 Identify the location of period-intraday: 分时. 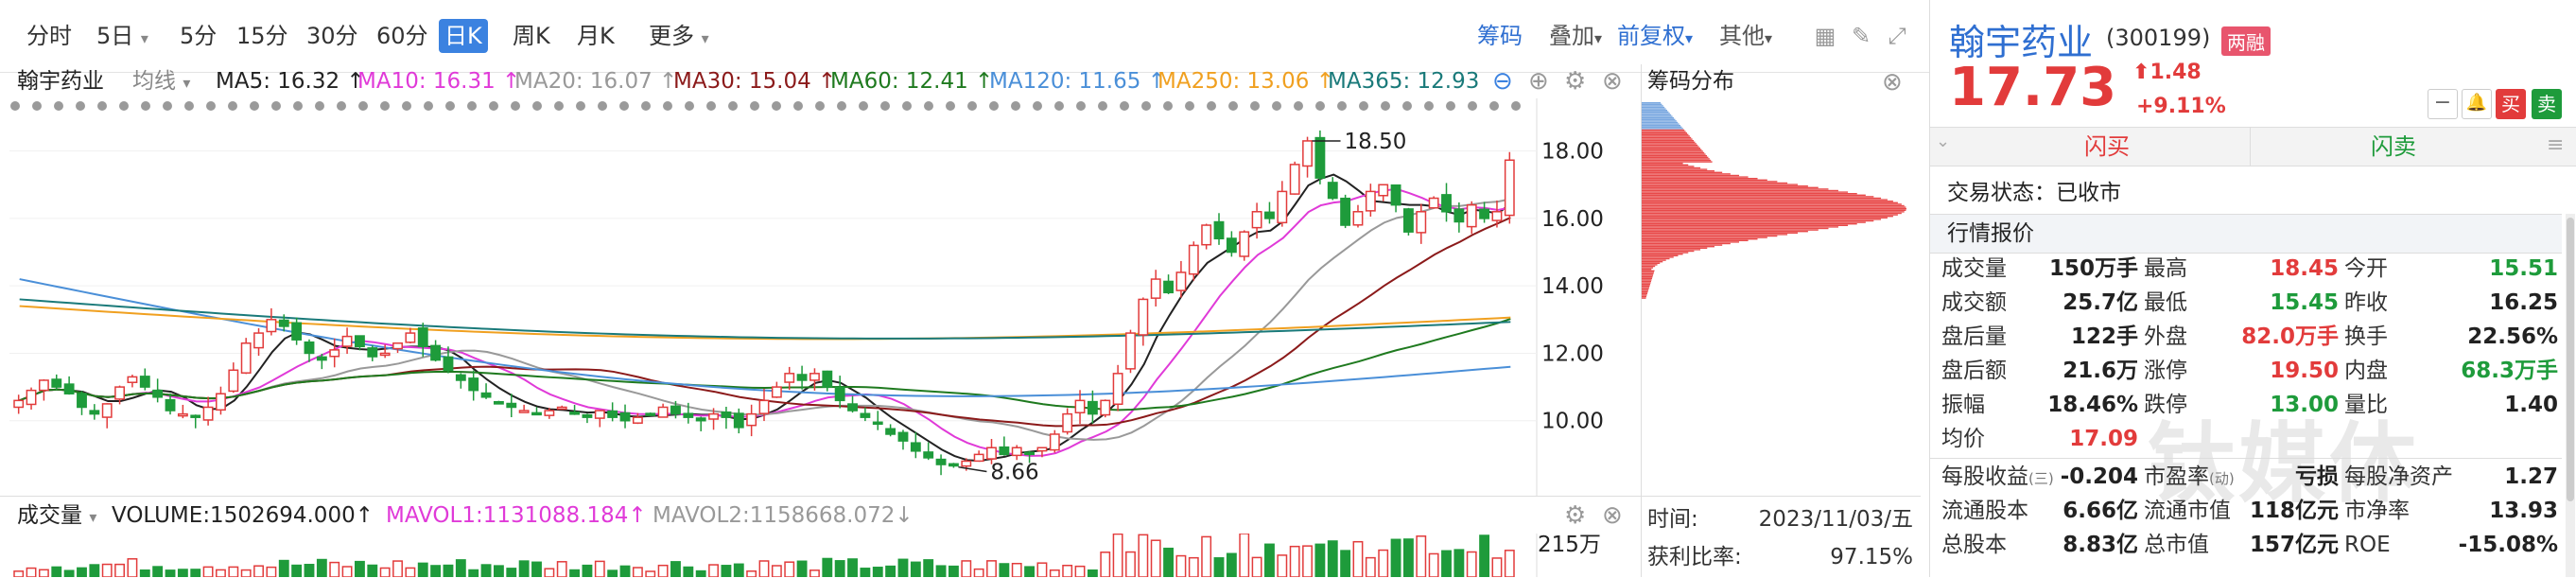
(49, 36).